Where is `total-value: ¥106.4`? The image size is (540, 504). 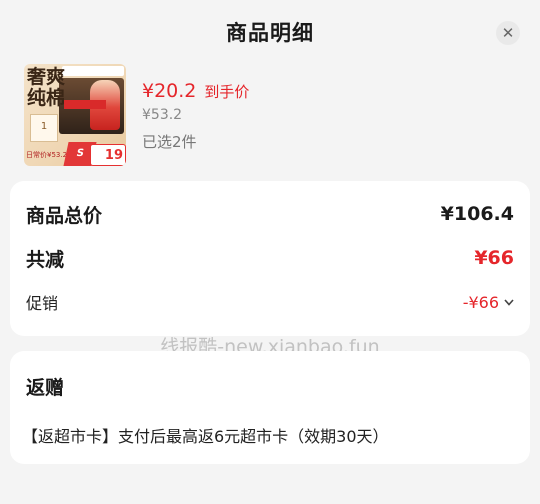
total-value: ¥106.4 is located at coordinates (477, 214).